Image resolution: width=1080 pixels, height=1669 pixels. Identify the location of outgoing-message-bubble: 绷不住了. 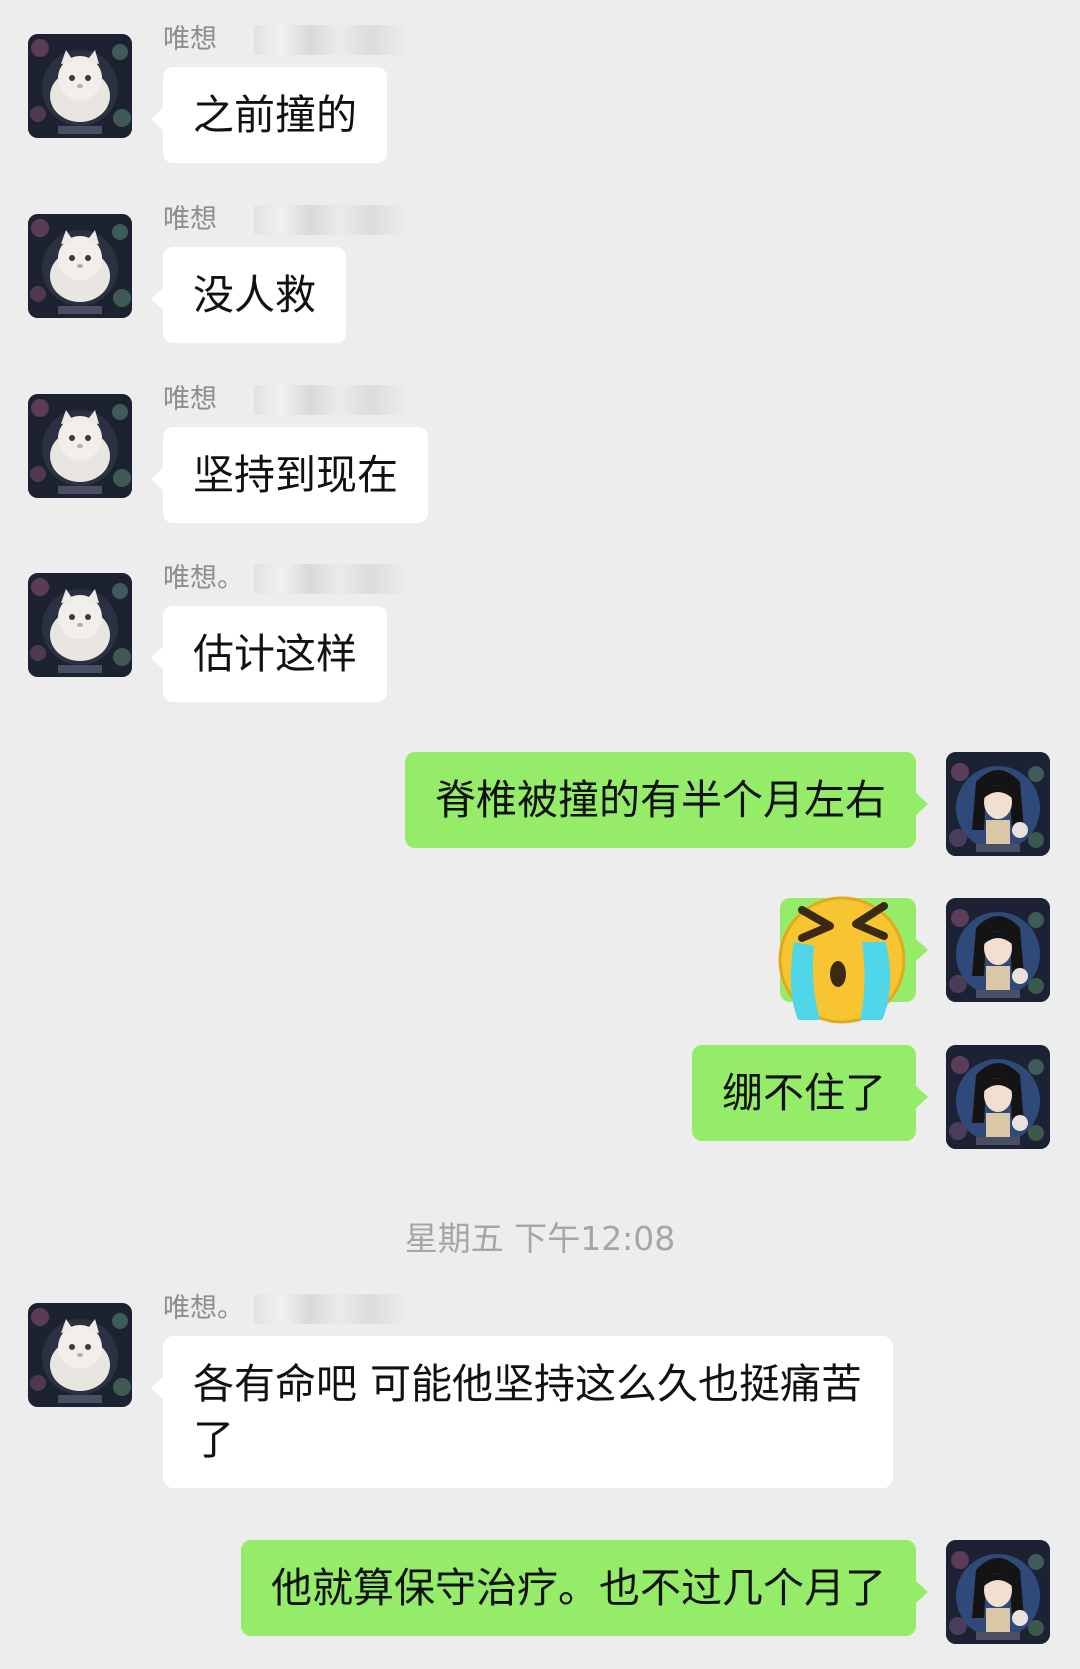
(810, 1093).